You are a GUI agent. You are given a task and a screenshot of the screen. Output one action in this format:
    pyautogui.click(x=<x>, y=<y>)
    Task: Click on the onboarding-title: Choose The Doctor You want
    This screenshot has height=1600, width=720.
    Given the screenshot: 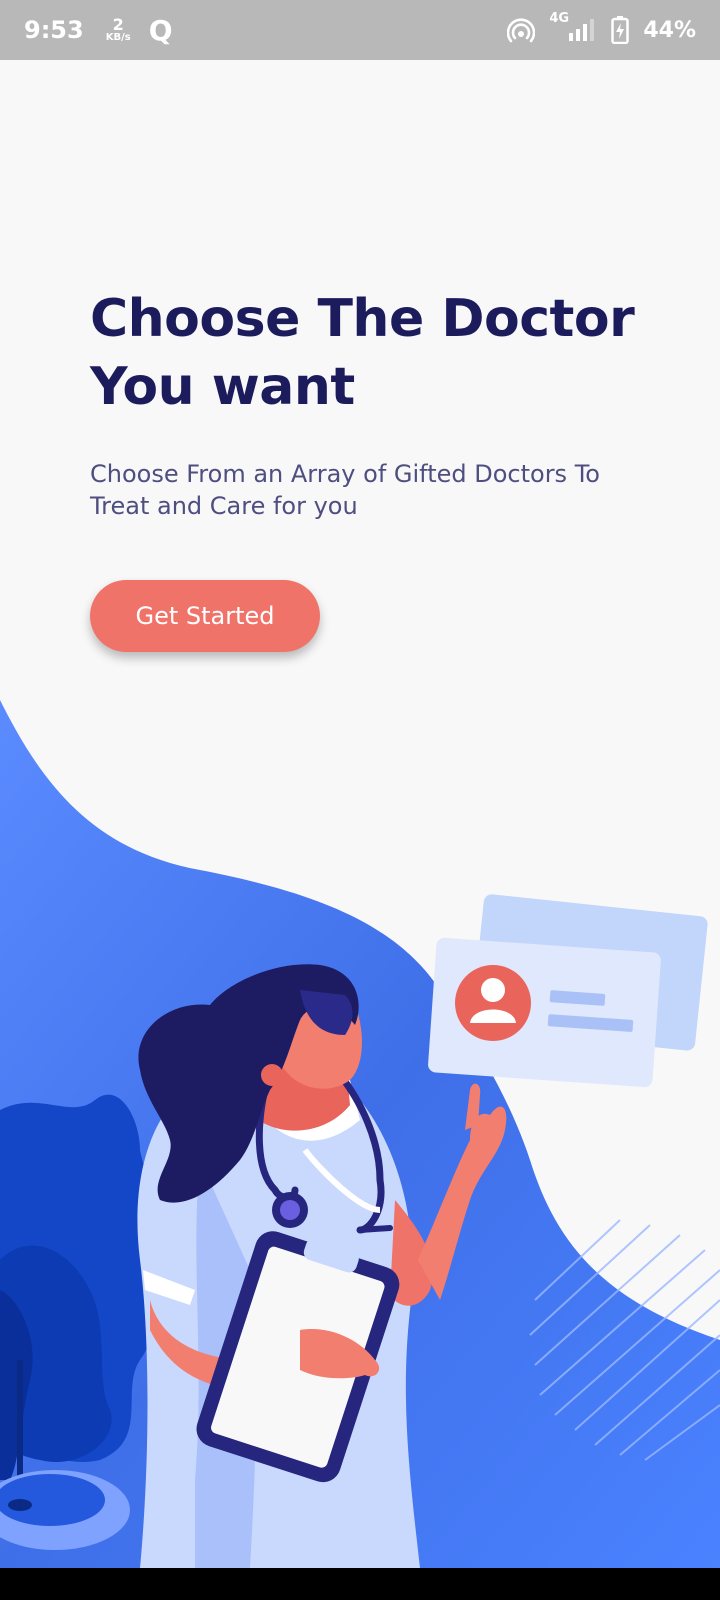 What is the action you would take?
    pyautogui.click(x=390, y=353)
    